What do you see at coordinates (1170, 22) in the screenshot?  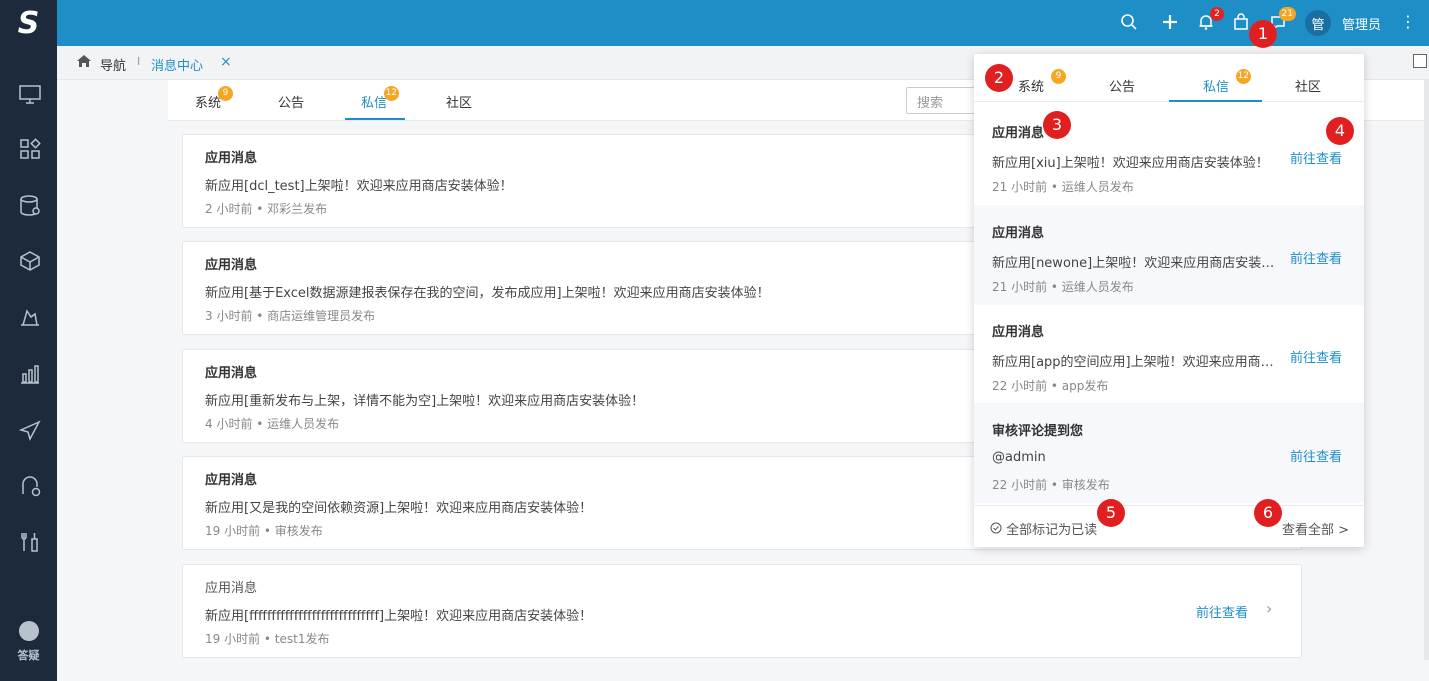 I see `add-icon` at bounding box center [1170, 22].